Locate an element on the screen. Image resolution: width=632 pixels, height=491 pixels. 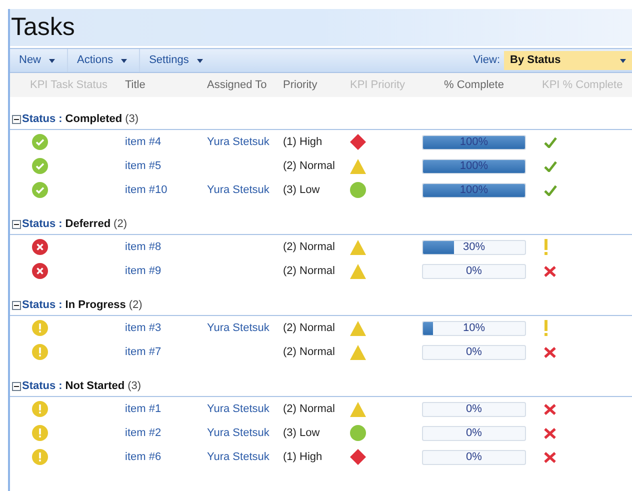
column-header: Priority is located at coordinates (311, 85).